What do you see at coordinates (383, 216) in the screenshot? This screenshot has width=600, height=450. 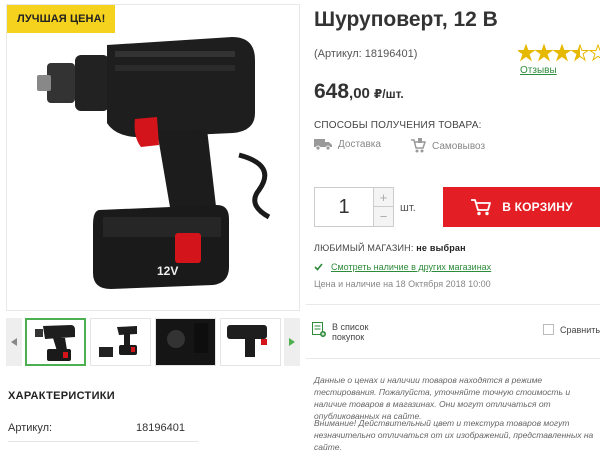 I see `quantity-minus-button: −` at bounding box center [383, 216].